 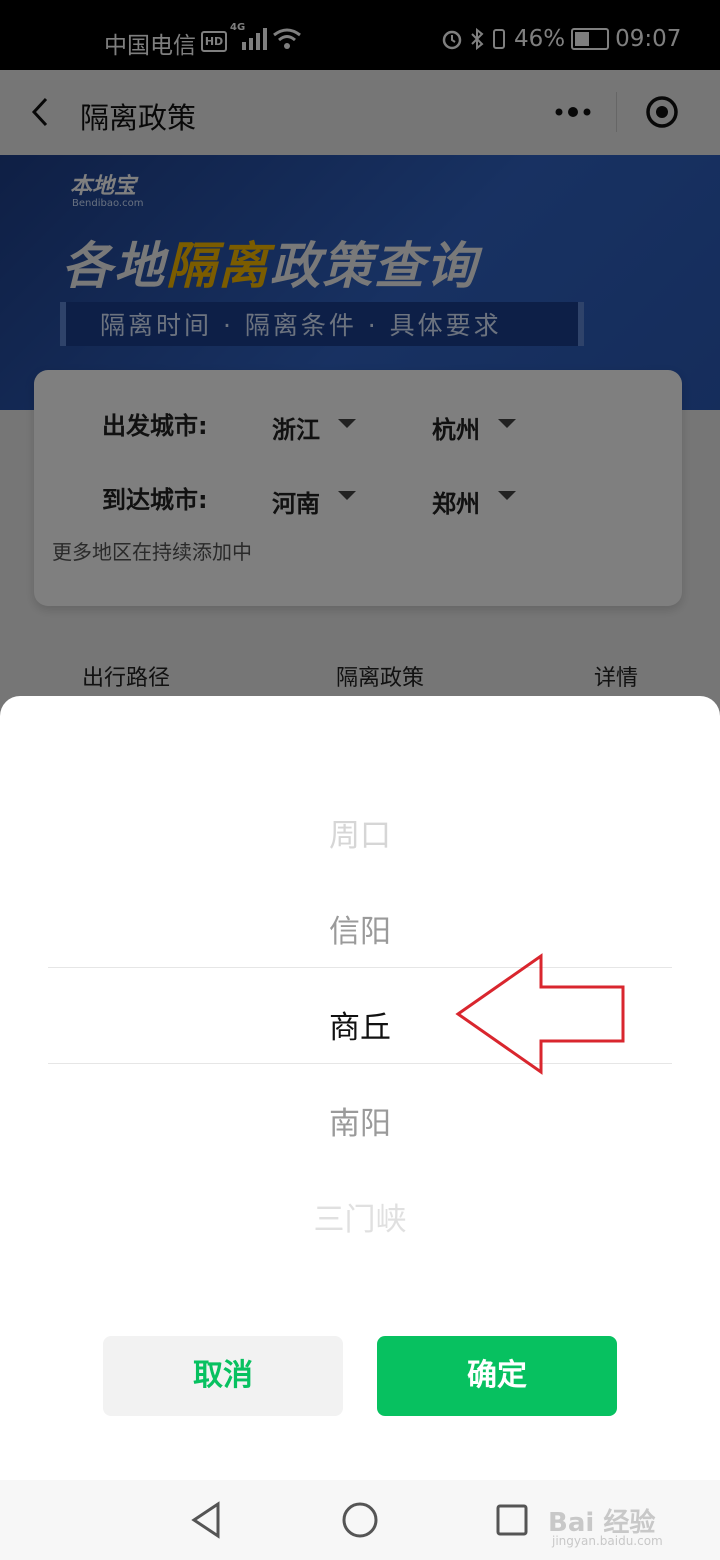 I want to click on cancel-button: 取消, so click(x=223, y=1376).